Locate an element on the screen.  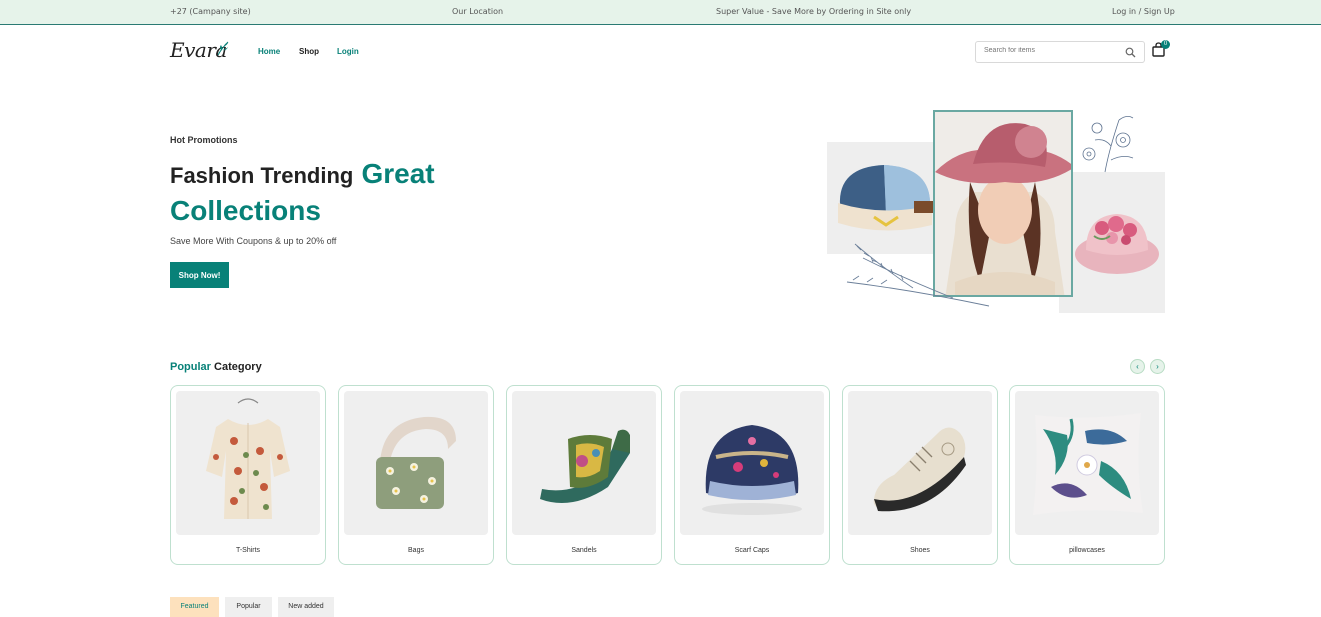
hero-description: Save More With Coupons & up to 20% off is located at coordinates (253, 241).